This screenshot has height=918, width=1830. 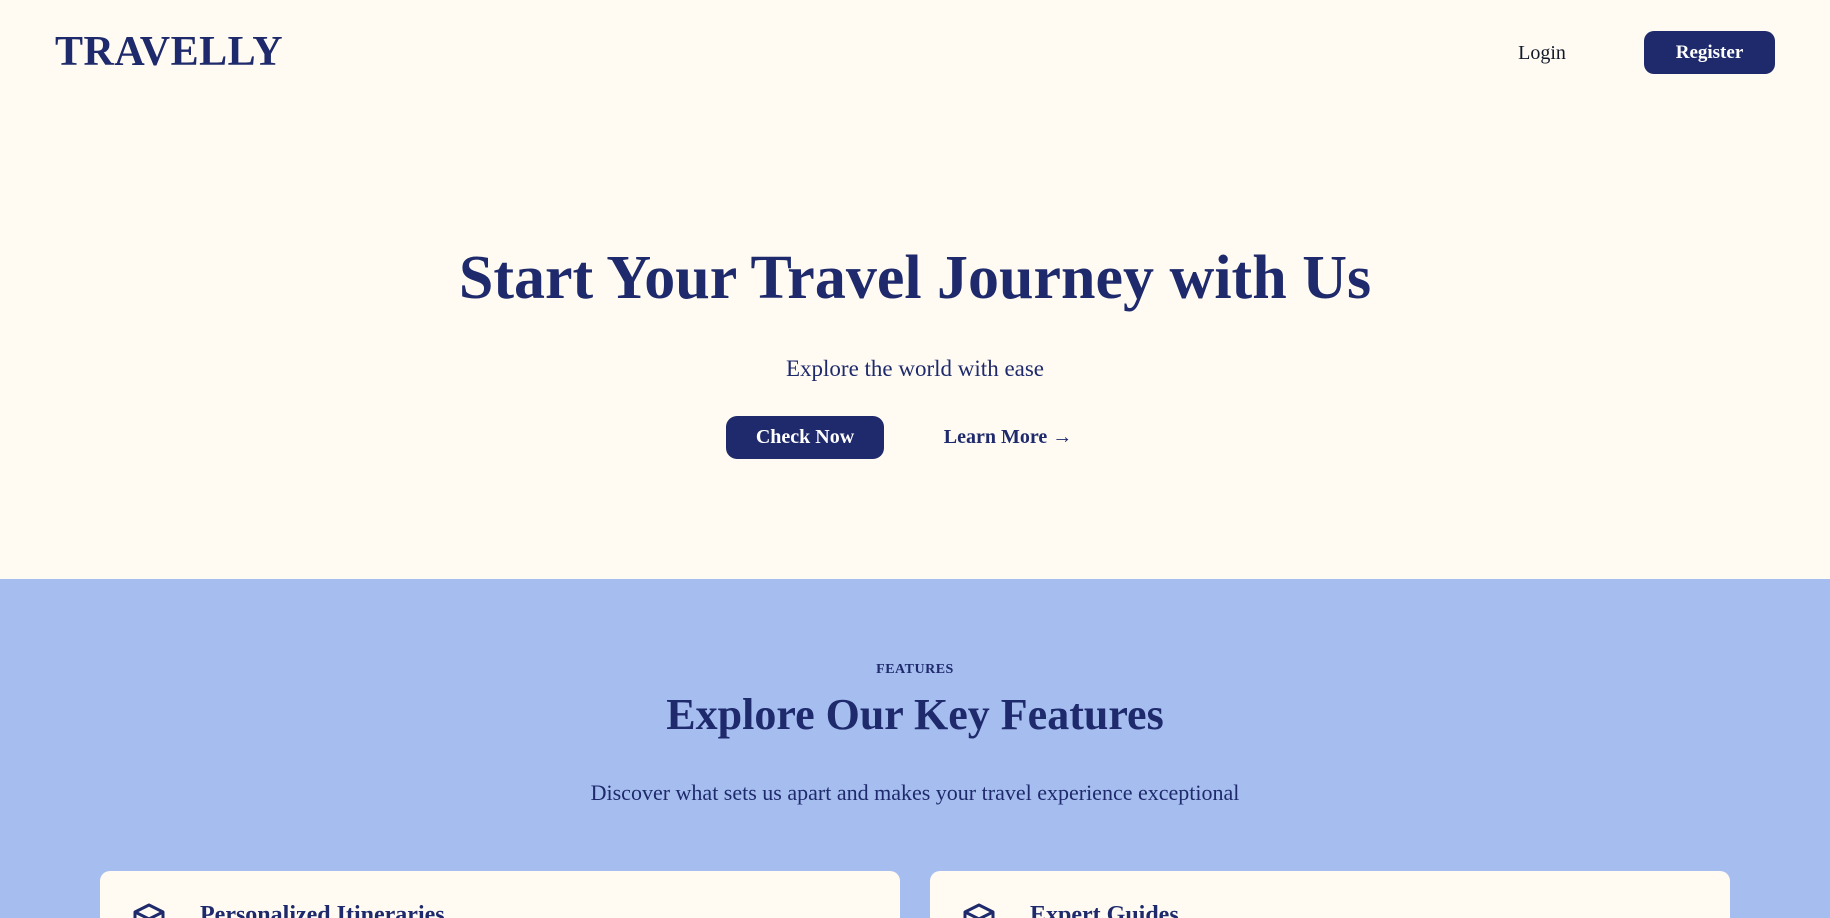 I want to click on feature-card-title: Expert Guides, so click(x=1104, y=910).